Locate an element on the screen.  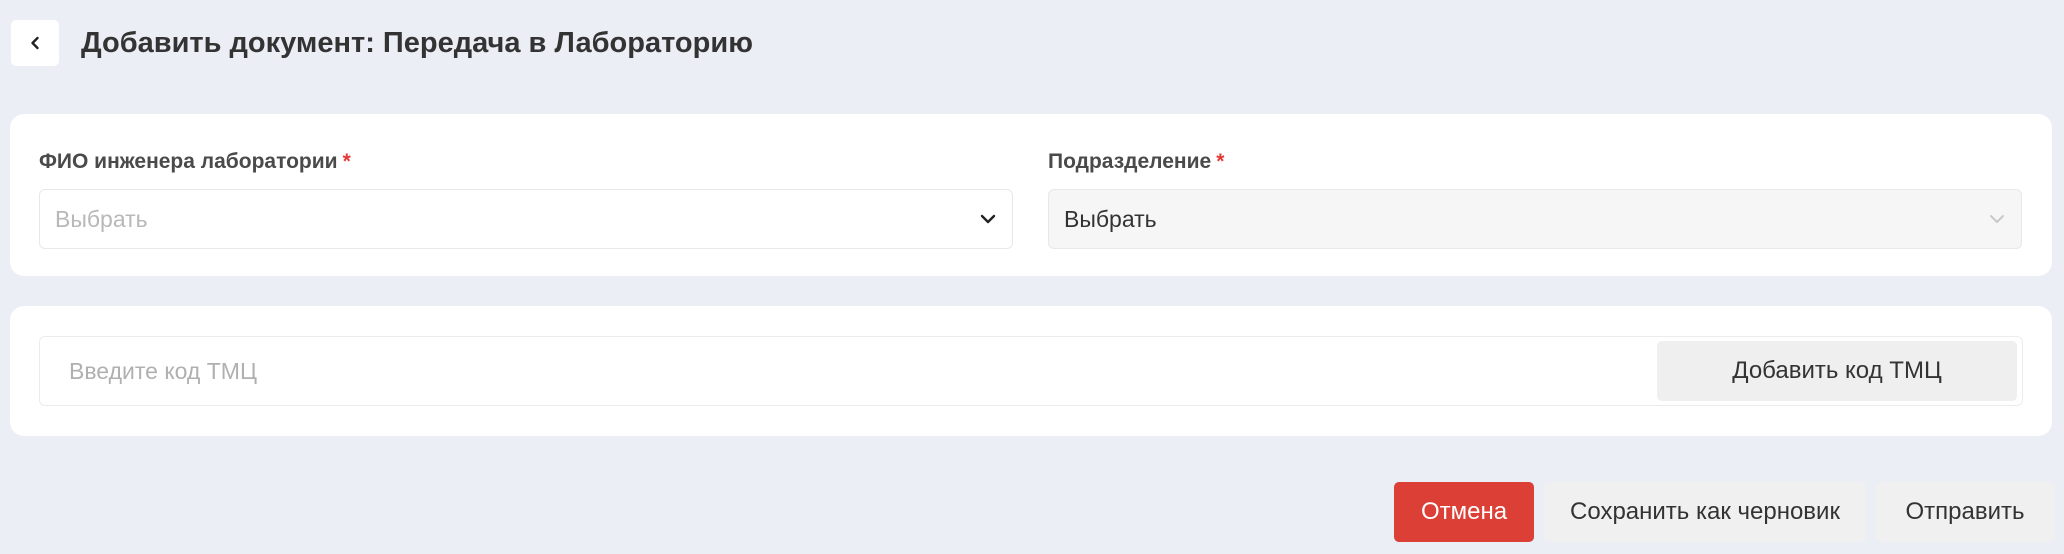
department-select: Выбрать is located at coordinates (1535, 219).